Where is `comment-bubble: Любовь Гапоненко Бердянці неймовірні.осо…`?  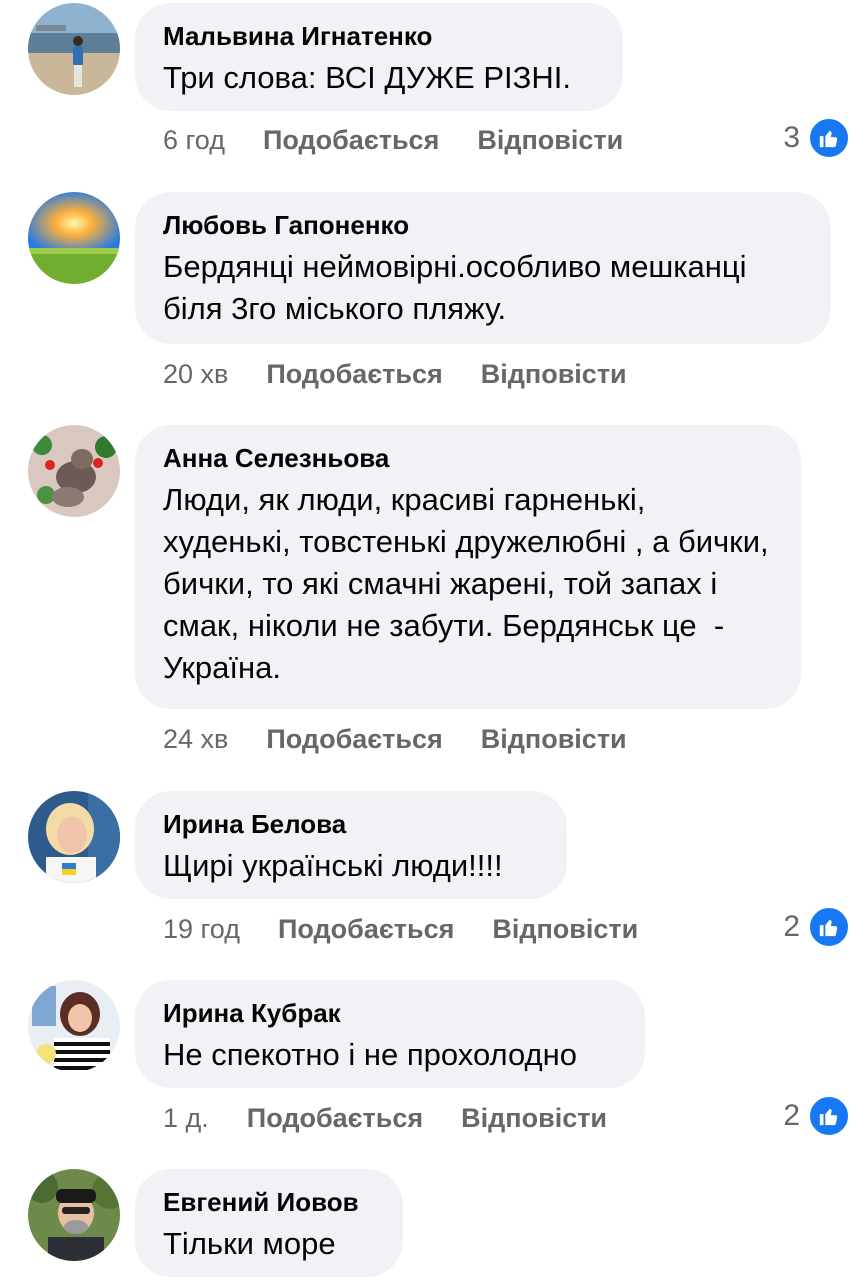 comment-bubble: Любовь Гапоненко Бердянці неймовірні.осо… is located at coordinates (483, 268).